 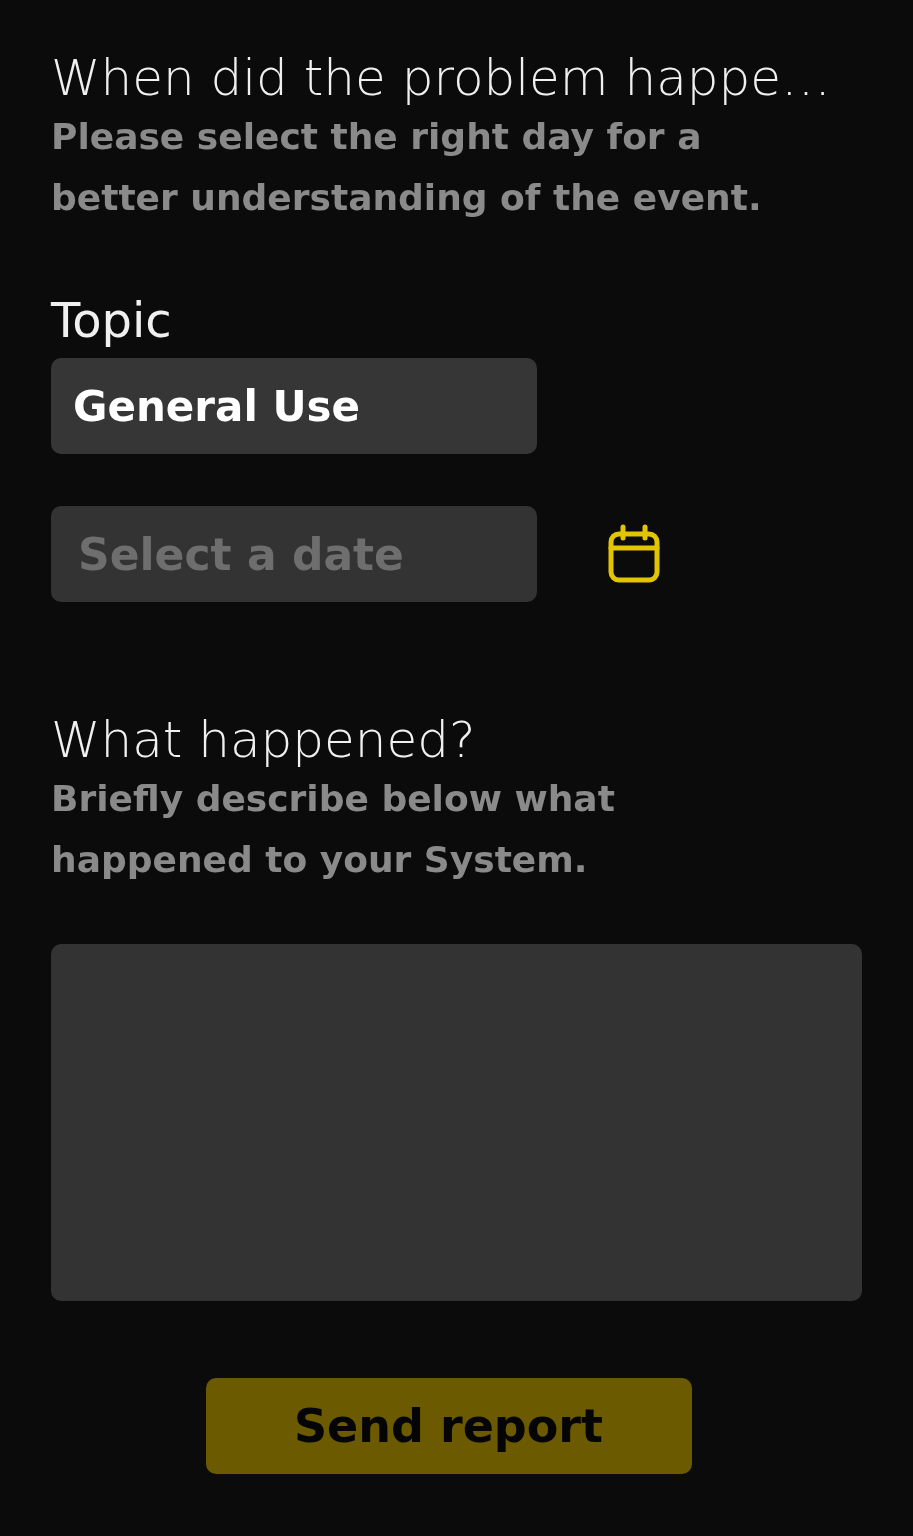 I want to click on section-description: Please select the right day for a better understanding of the event., so click(x=407, y=167).